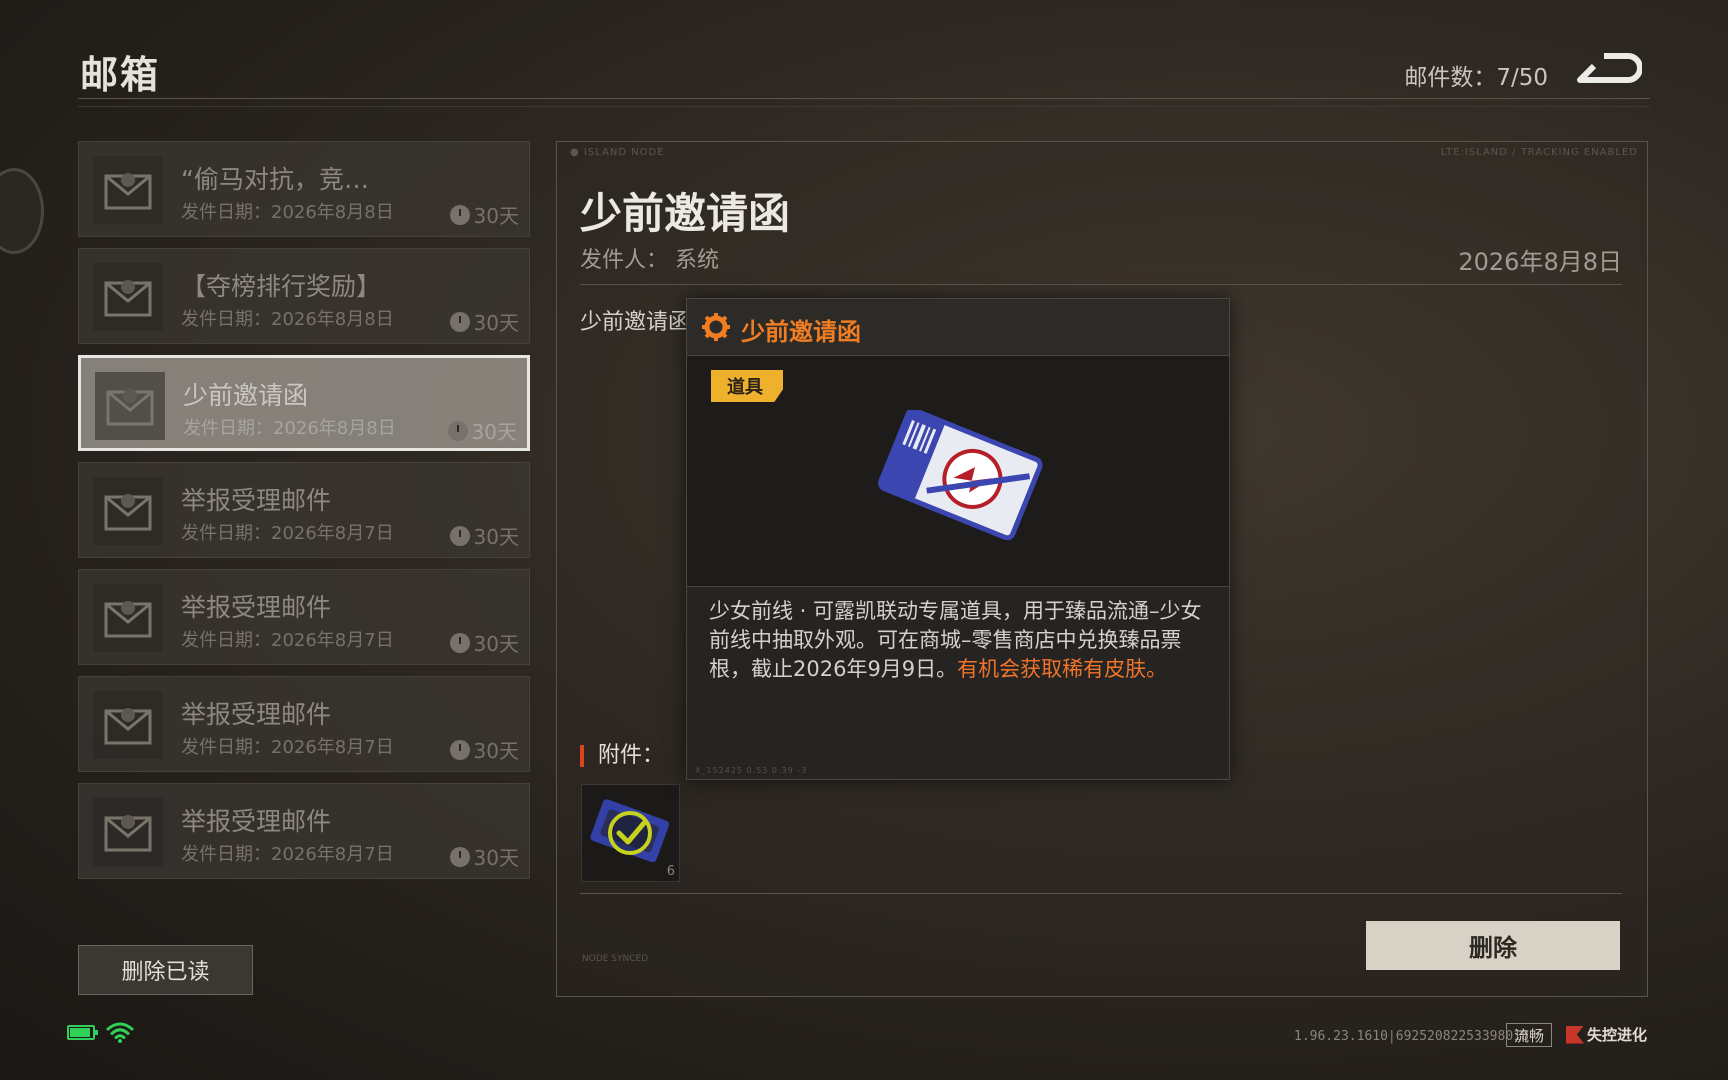 The width and height of the screenshot is (1728, 1080). I want to click on popup-header: 少前邀请函, so click(958, 327).